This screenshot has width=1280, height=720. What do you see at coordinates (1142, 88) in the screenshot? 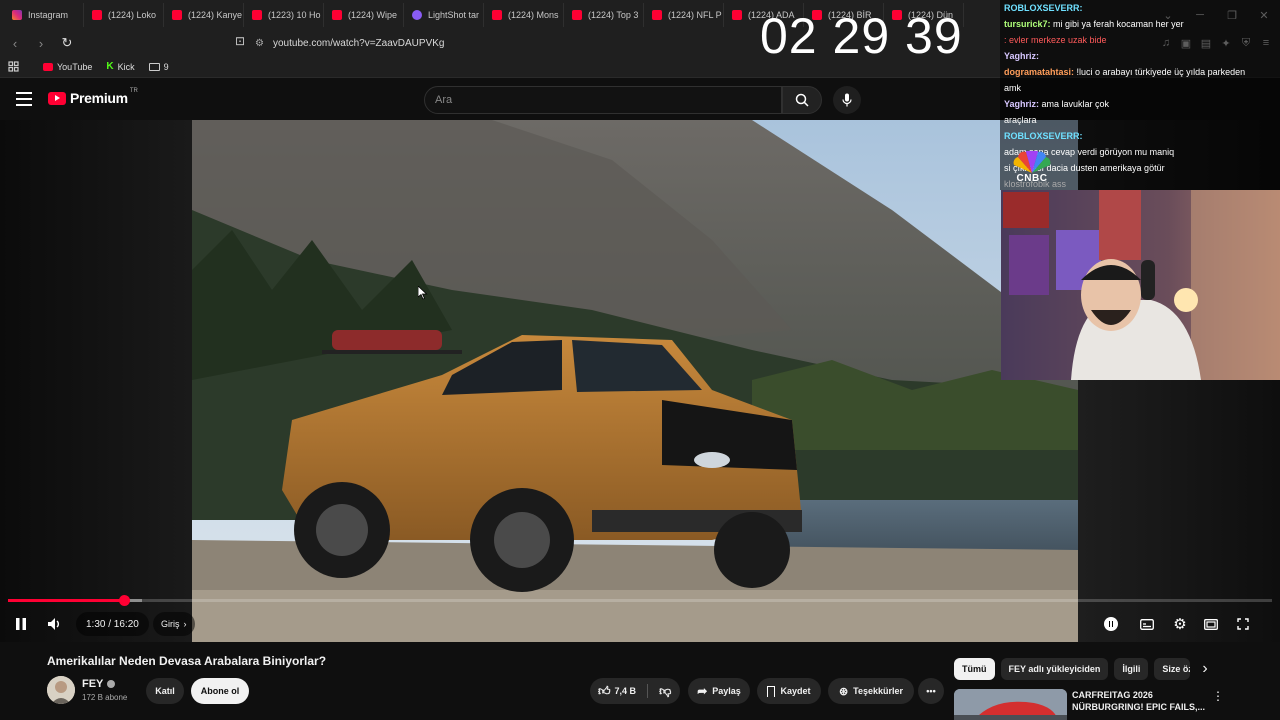
I see `chat-message: amk` at bounding box center [1142, 88].